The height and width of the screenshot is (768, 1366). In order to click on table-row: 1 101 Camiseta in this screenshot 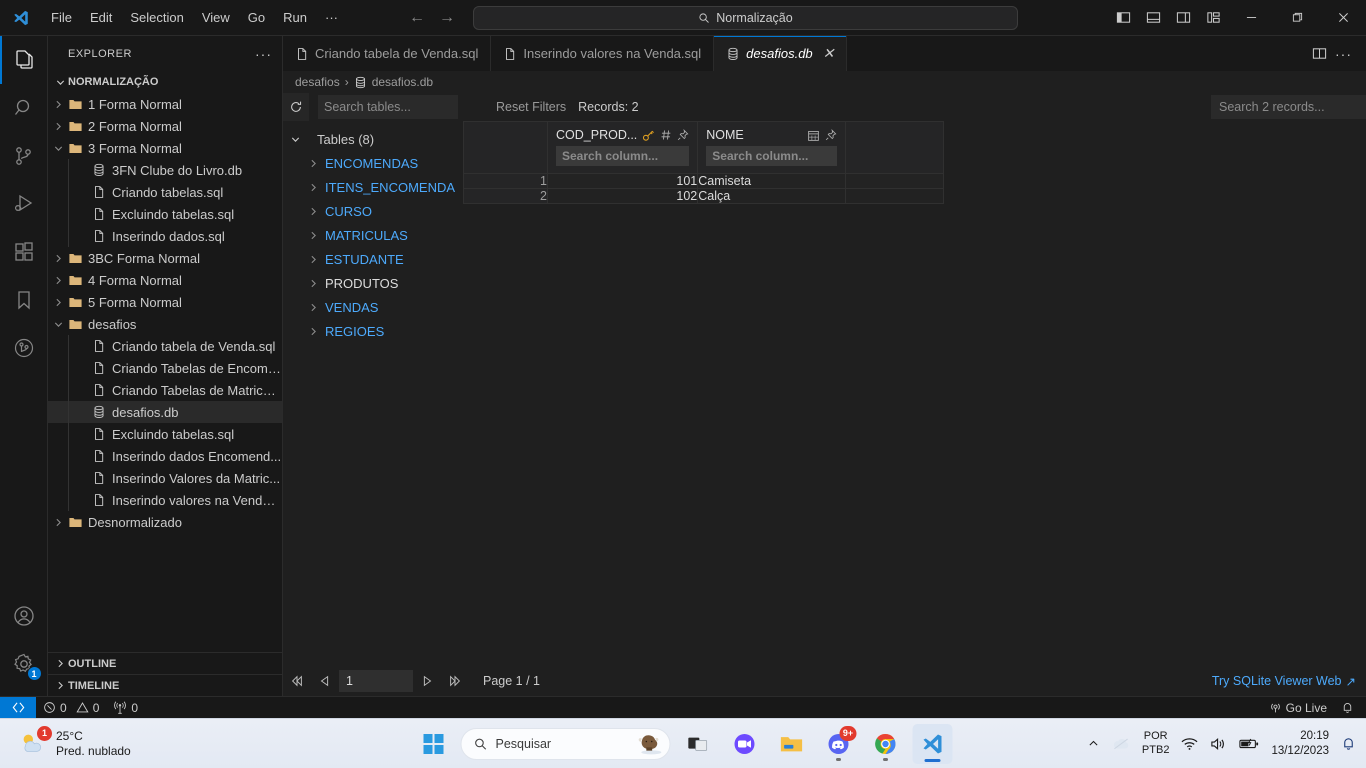, I will do `click(704, 181)`.